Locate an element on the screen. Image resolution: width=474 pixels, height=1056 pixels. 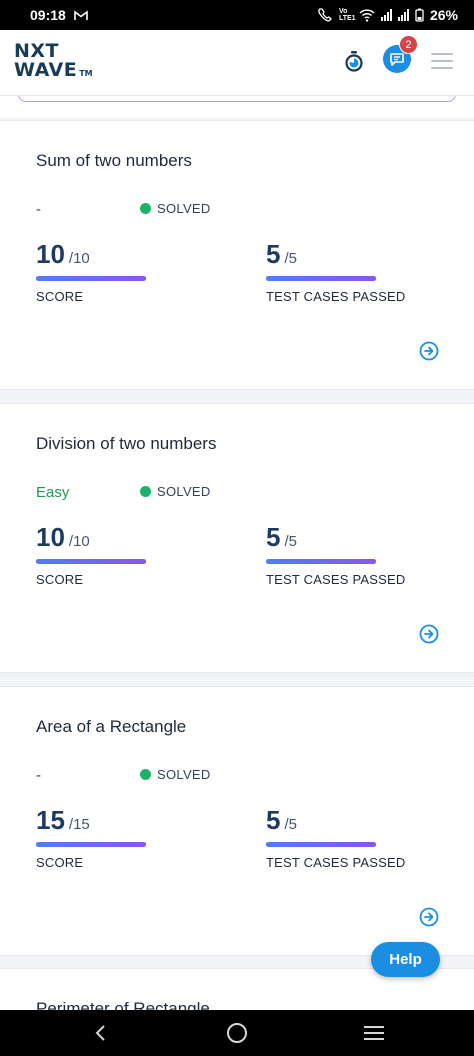
system-nav-bar is located at coordinates (237, 1033).